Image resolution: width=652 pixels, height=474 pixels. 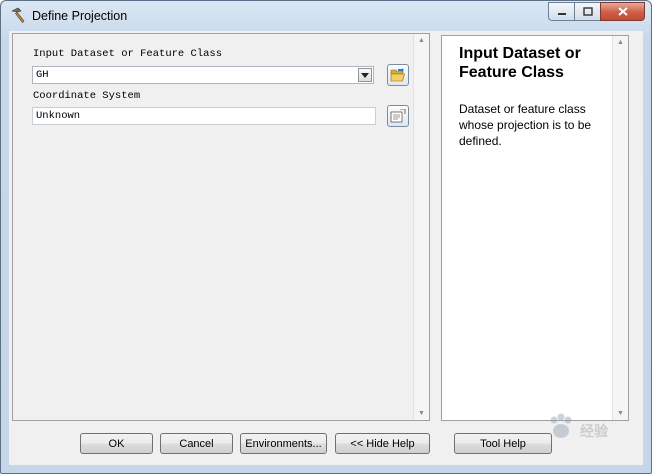 I want to click on maximize-button, so click(x=587, y=11).